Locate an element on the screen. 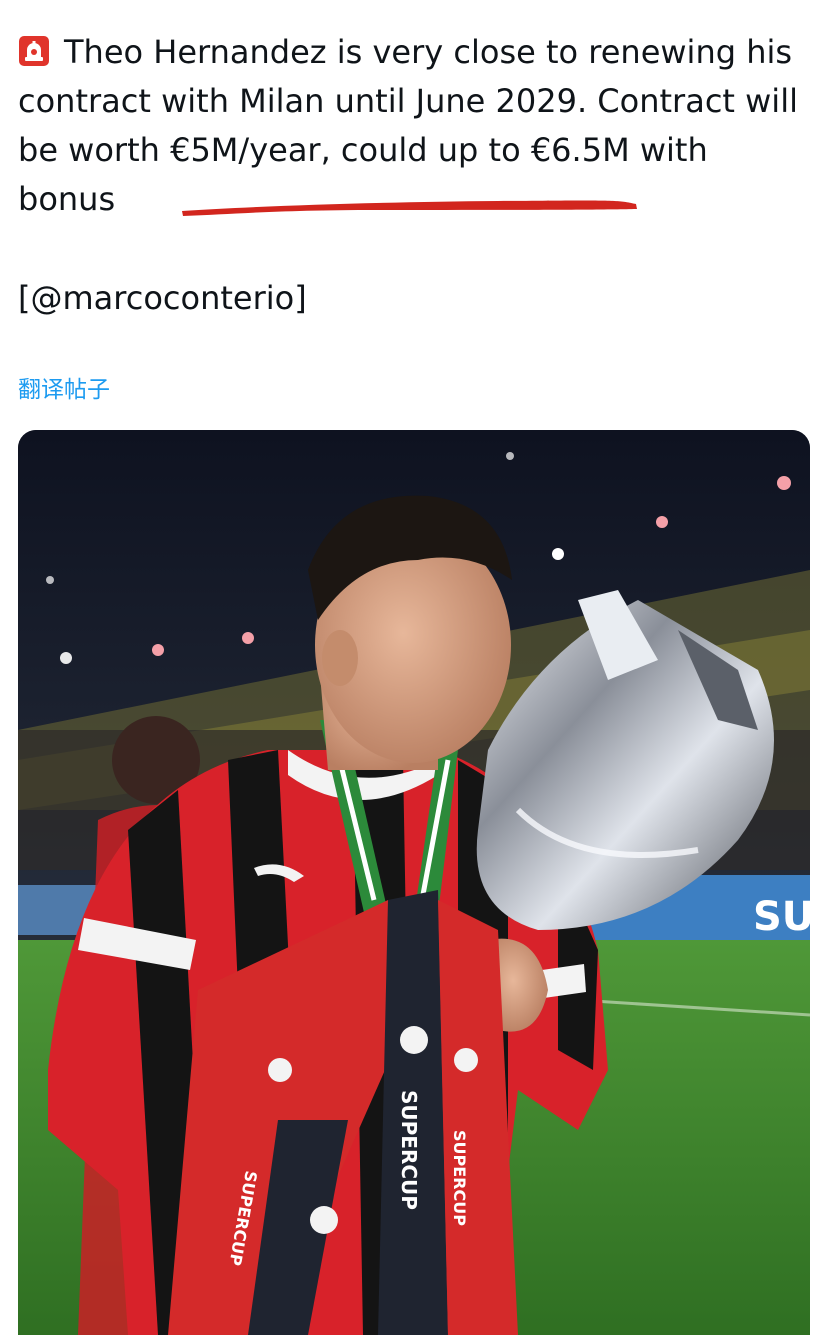  red-underline-annotation is located at coordinates (409, 208).